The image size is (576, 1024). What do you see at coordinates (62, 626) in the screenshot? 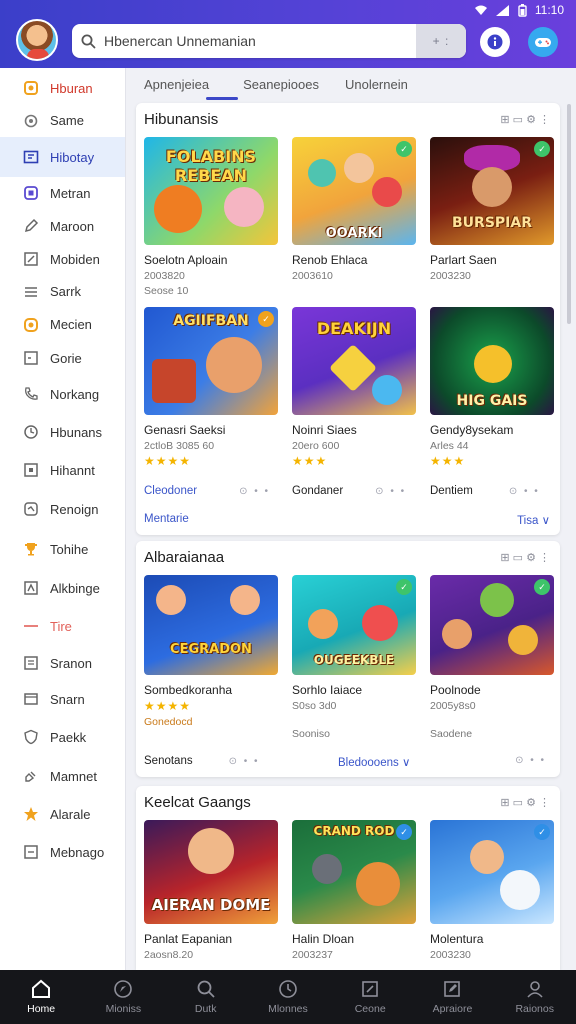
I see `sidebar-item-16: Tire` at bounding box center [62, 626].